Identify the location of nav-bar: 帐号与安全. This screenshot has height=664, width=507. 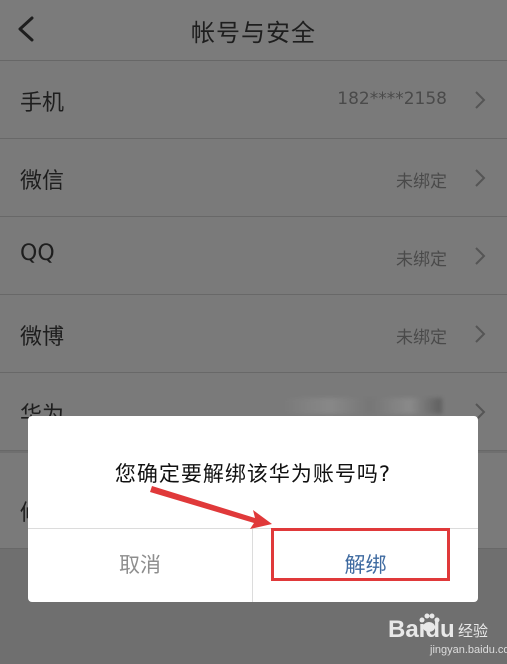
(253, 30).